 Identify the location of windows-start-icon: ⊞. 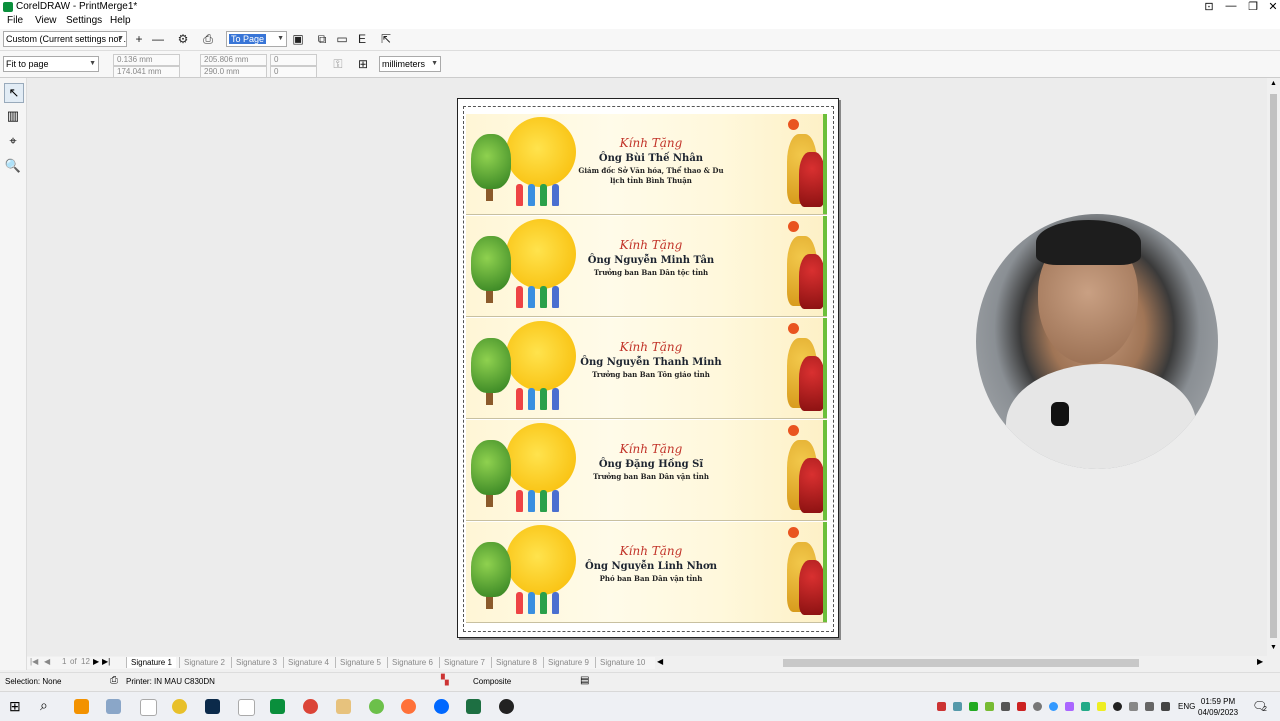
(15, 706).